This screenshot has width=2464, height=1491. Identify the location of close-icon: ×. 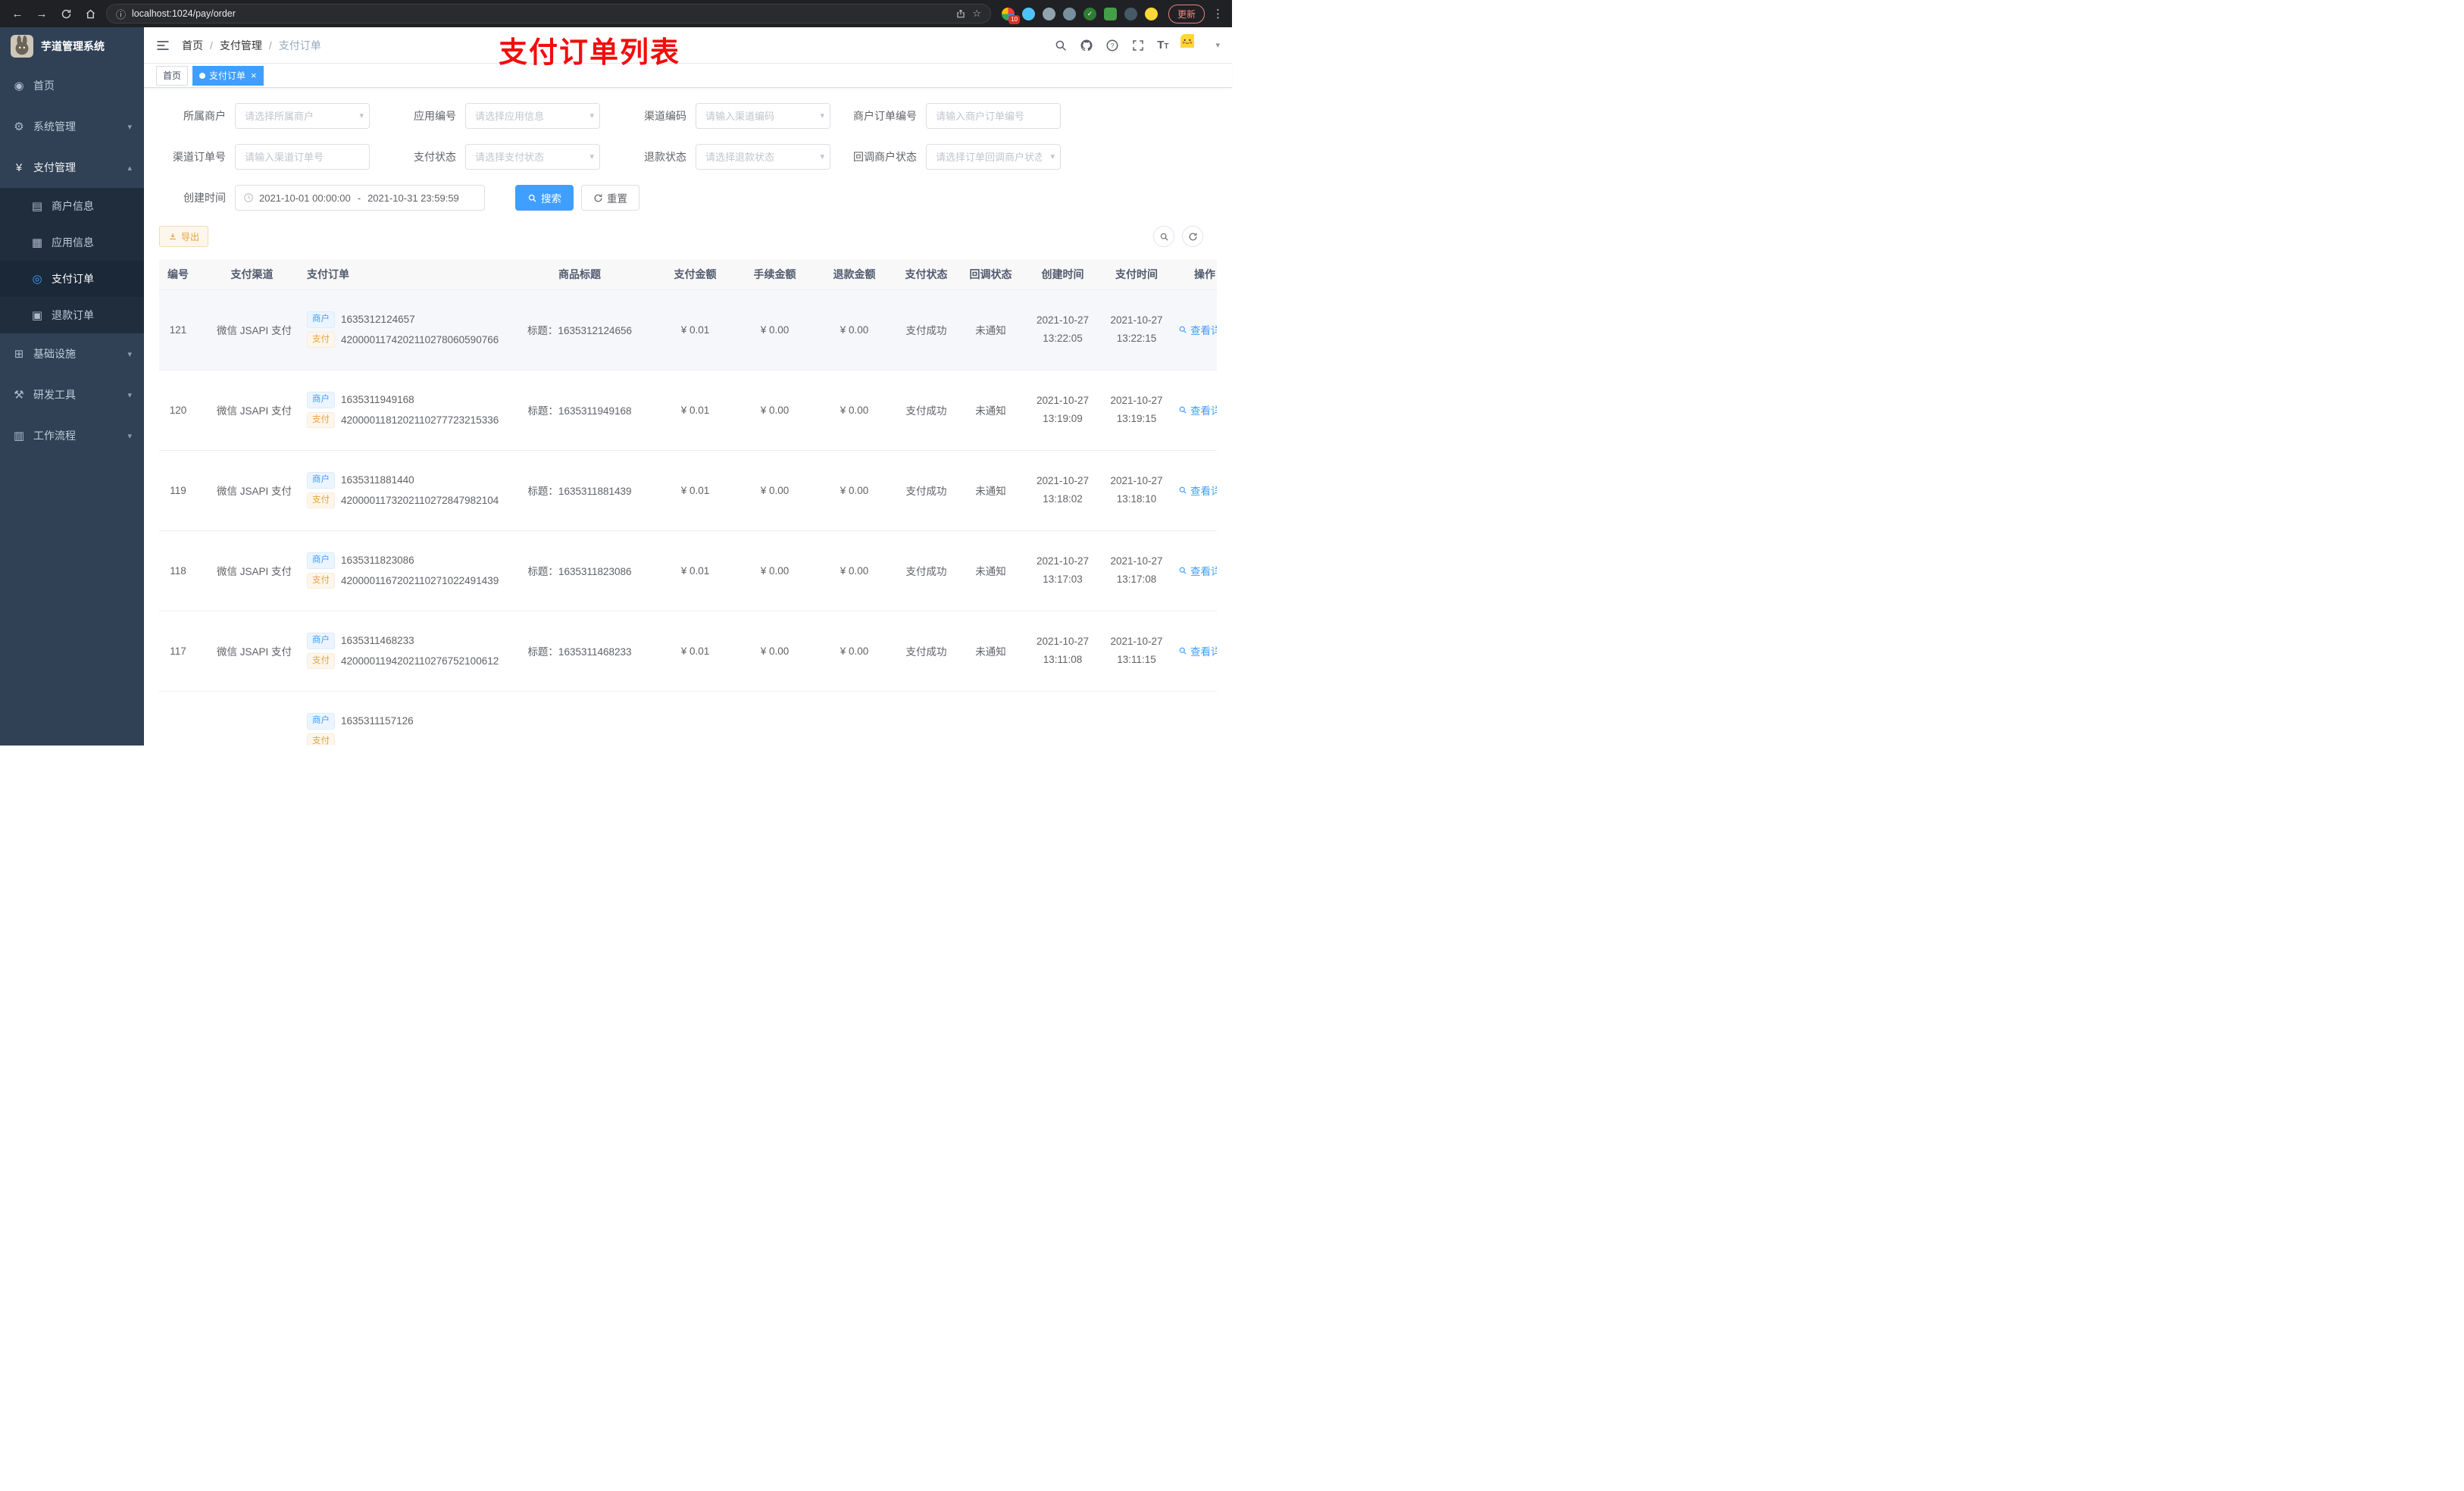
(254, 75).